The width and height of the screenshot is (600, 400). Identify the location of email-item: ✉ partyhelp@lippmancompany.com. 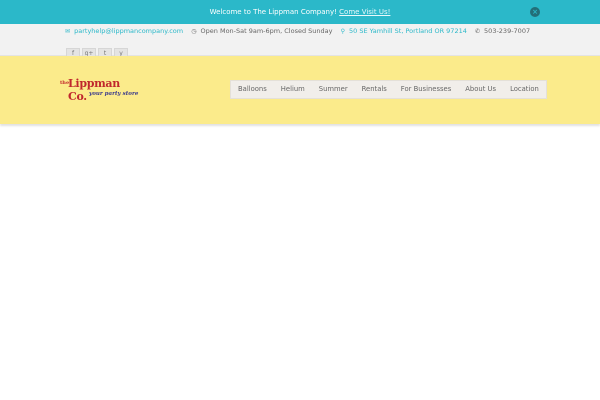
(124, 31).